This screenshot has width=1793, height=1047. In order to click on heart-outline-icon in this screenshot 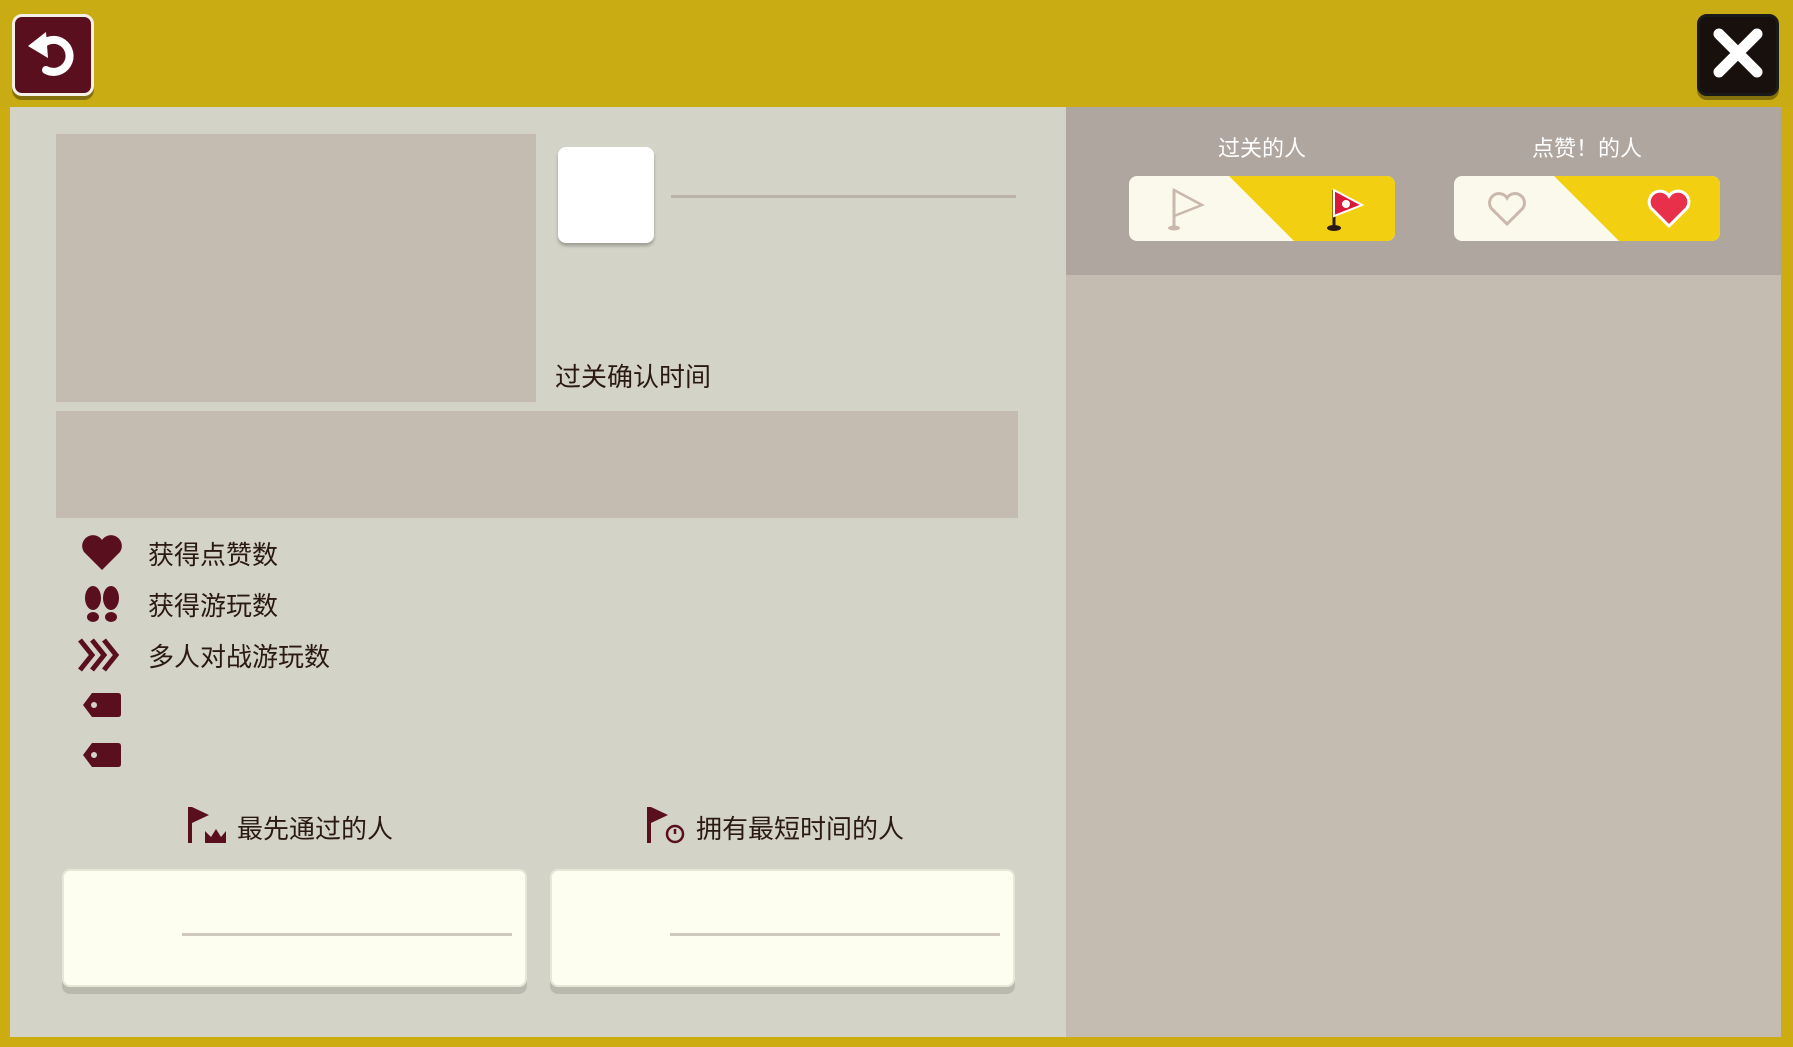, I will do `click(1507, 209)`.